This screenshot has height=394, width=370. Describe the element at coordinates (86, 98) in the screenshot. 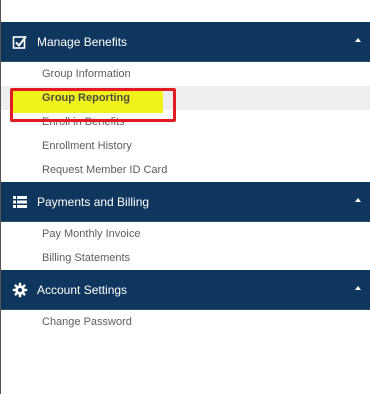

I see `menu-item-label: Group Reporting` at that location.